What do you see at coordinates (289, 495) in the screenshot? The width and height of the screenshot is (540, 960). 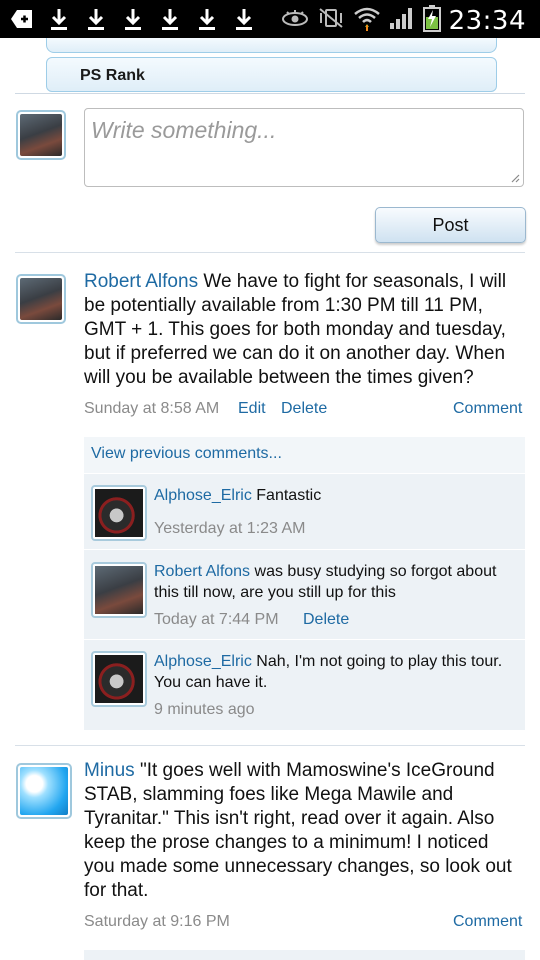 I see `comment-text: Fantastic` at bounding box center [289, 495].